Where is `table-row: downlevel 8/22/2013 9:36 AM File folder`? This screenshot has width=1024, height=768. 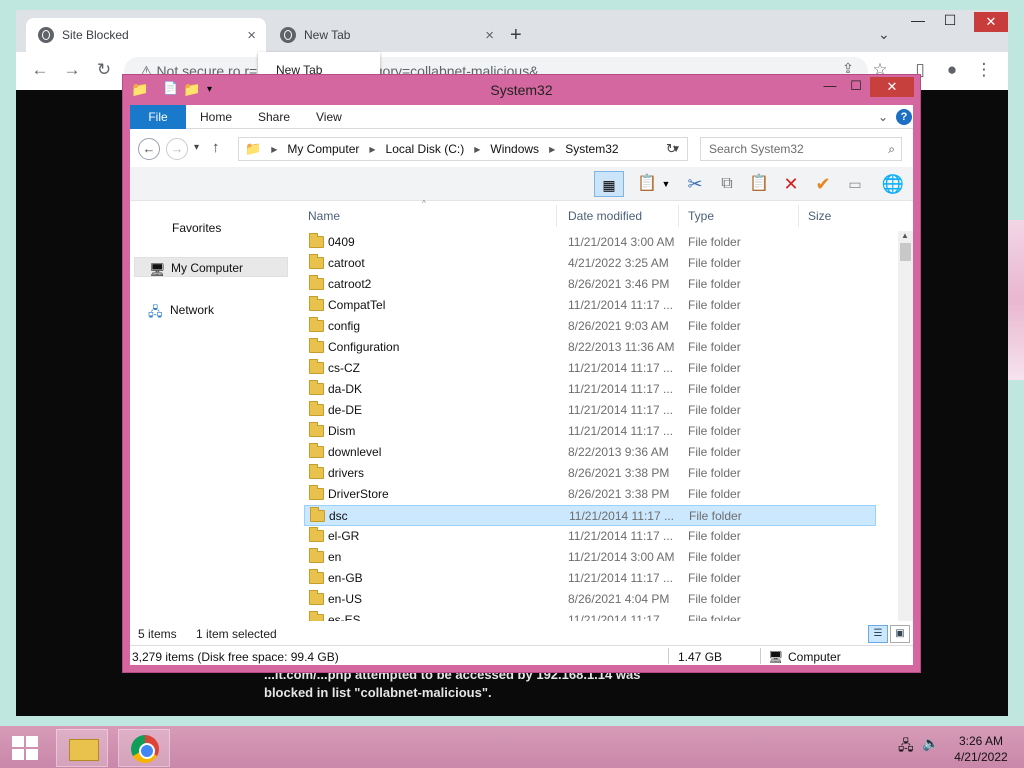
table-row: downlevel 8/22/2013 9:36 AM File folder is located at coordinates (590, 452).